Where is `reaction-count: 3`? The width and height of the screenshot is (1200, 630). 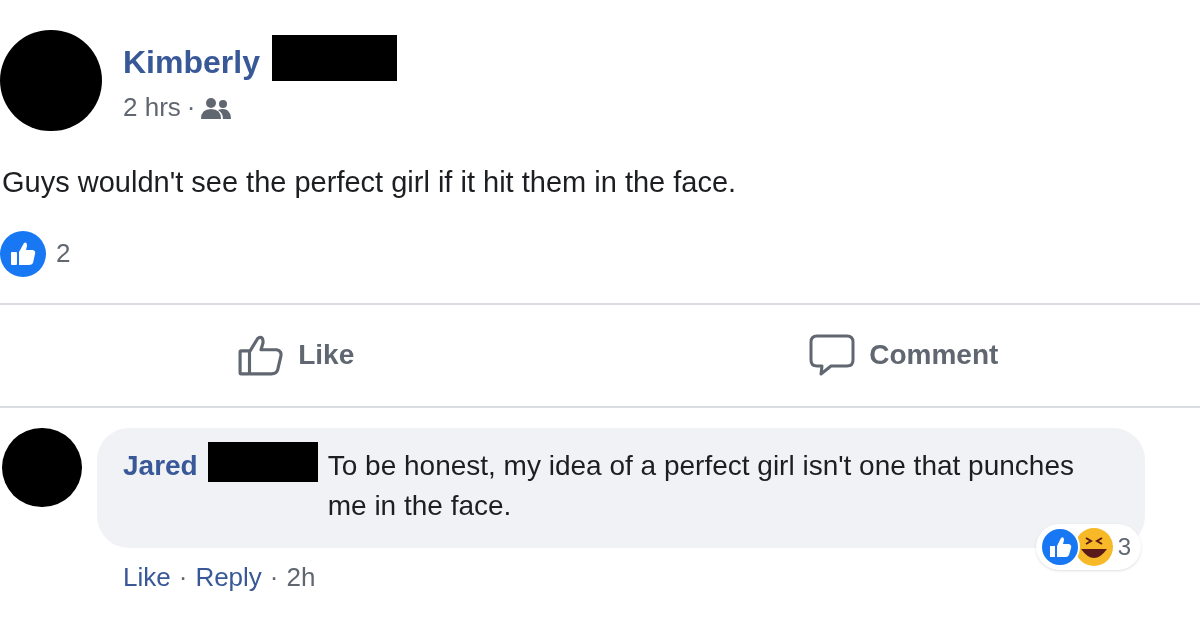
reaction-count: 3 is located at coordinates (1124, 546).